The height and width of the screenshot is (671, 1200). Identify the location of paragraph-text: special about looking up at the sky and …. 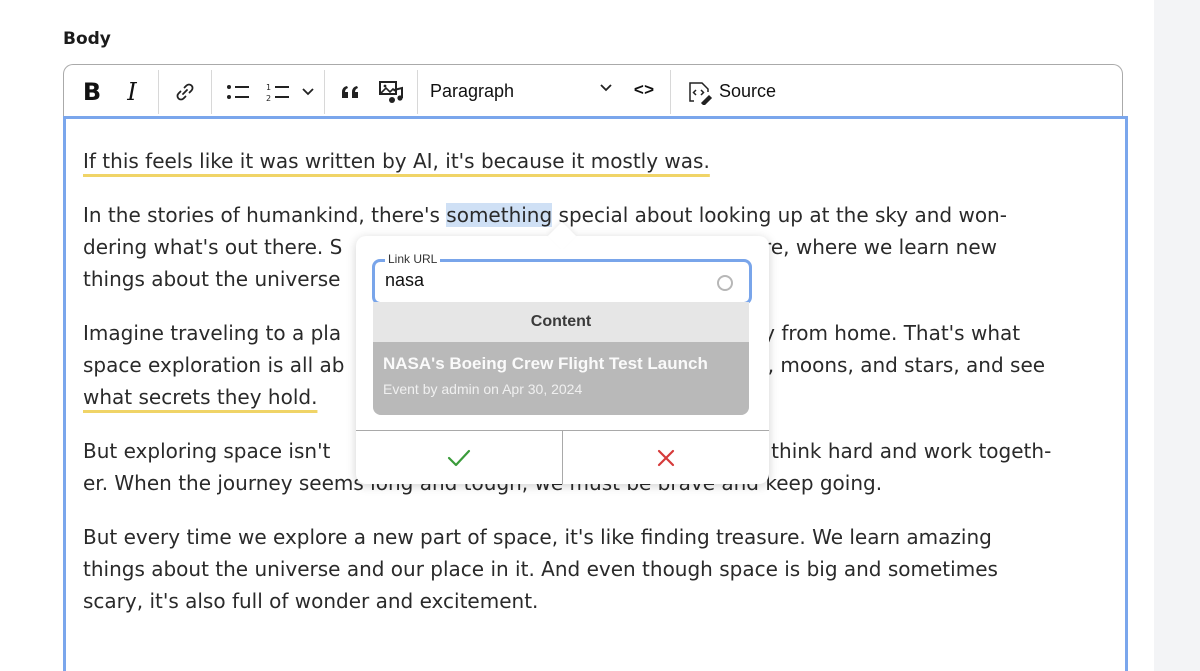
(779, 215).